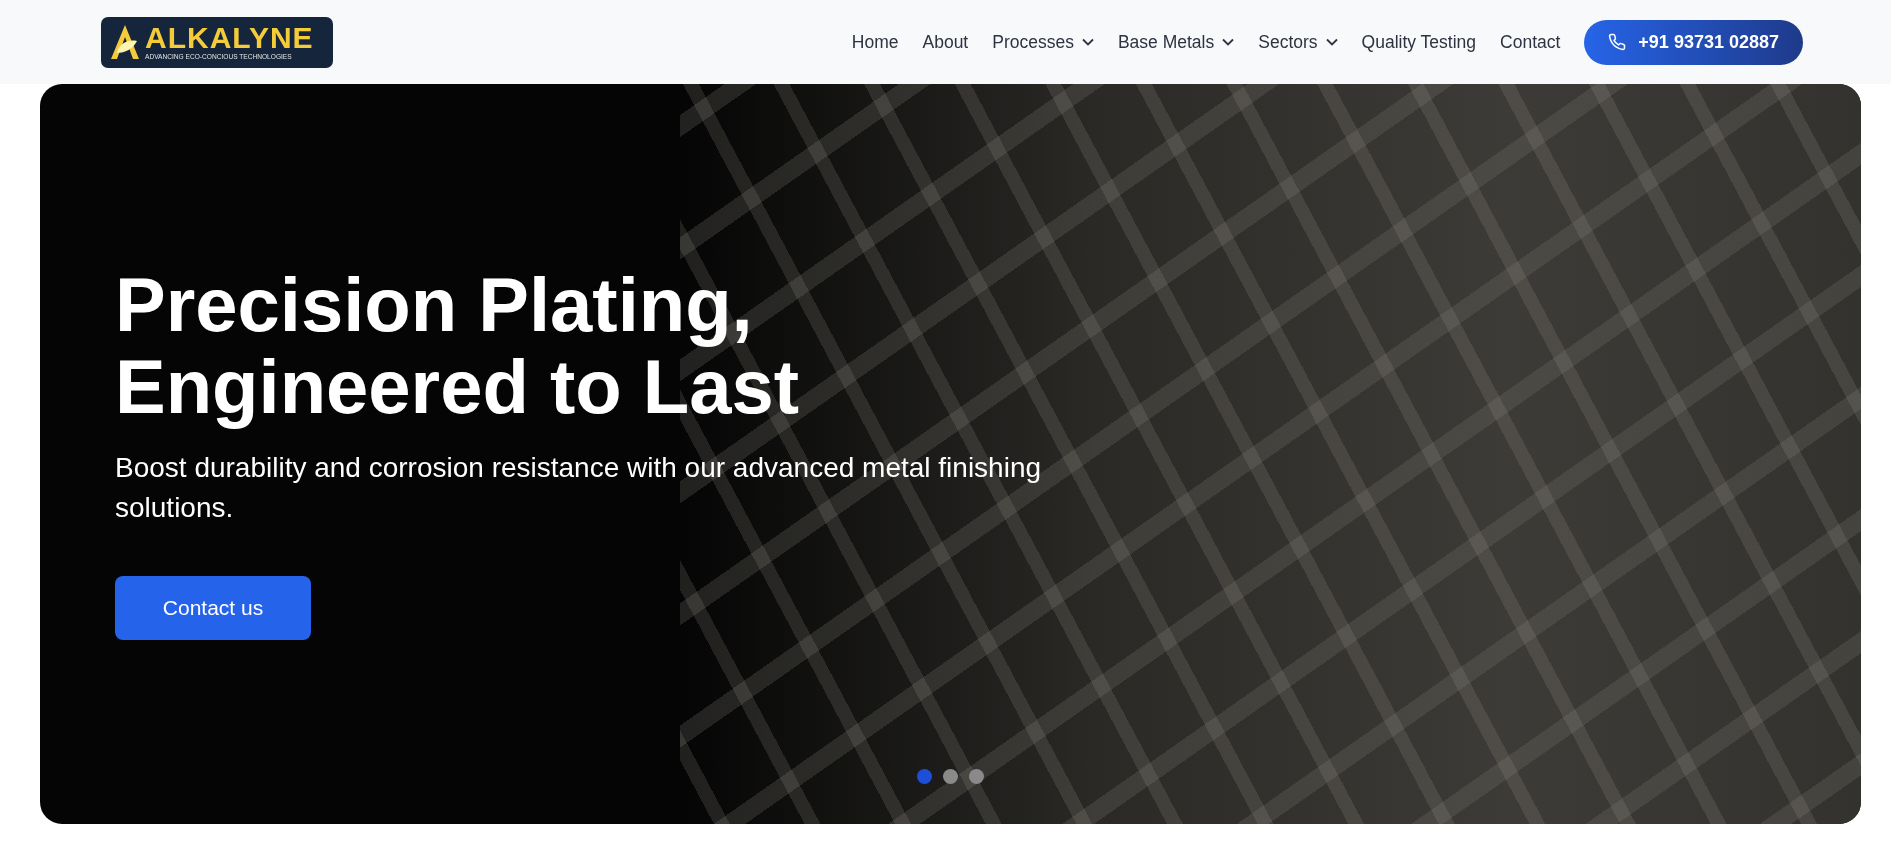 The image size is (1891, 841). I want to click on hero-title: Precision Plating, Engineered to Last, so click(458, 346).